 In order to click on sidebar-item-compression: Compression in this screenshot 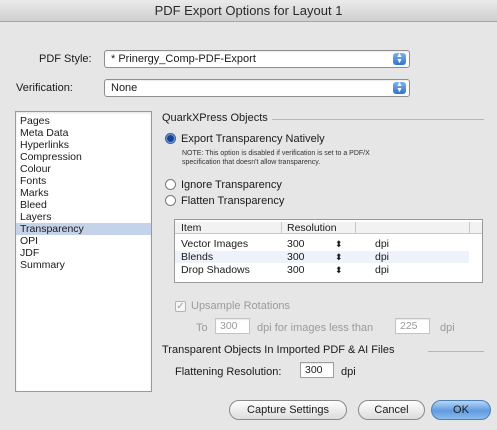, I will do `click(83, 157)`.